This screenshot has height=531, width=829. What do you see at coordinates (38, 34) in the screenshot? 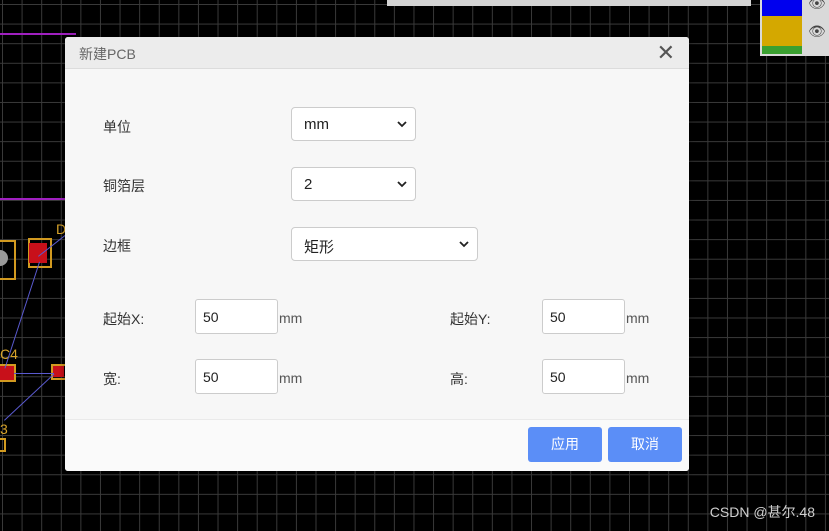
I see `board-outline-top` at bounding box center [38, 34].